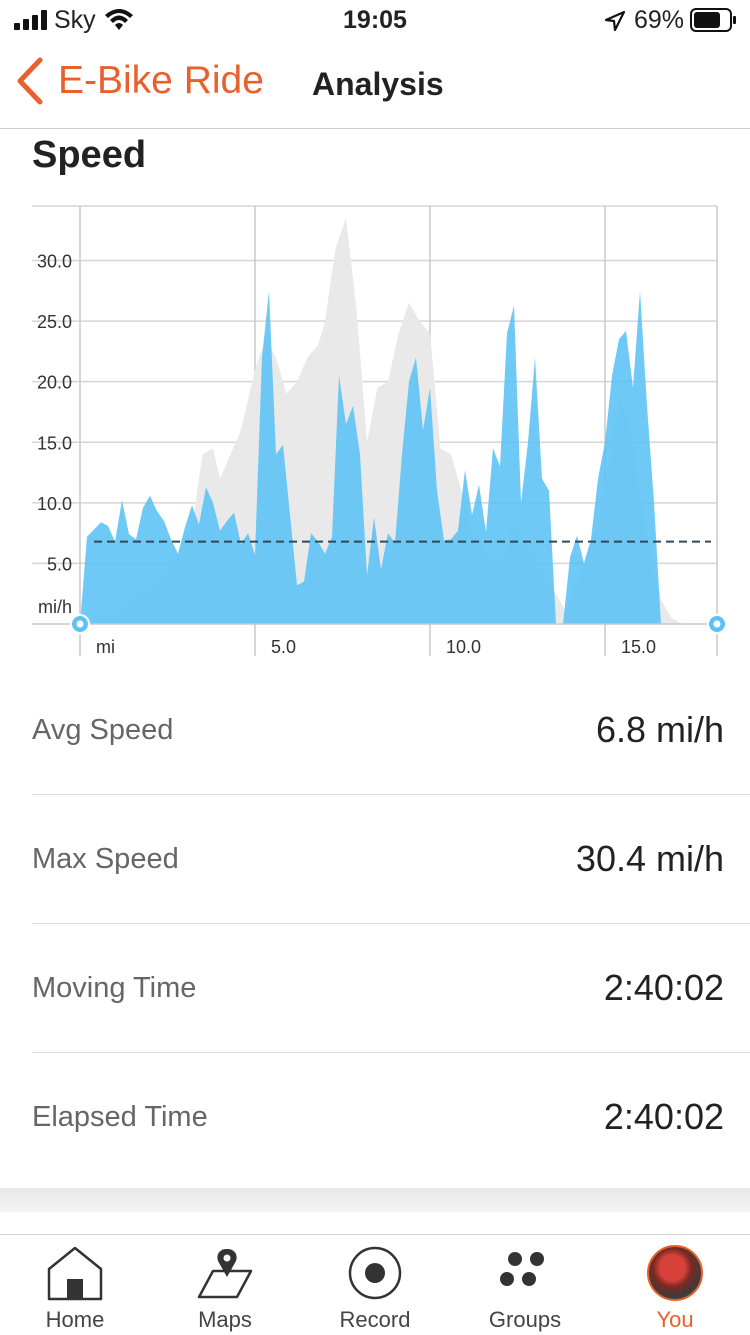  I want to click on y-tick-label: 5.0, so click(59, 564).